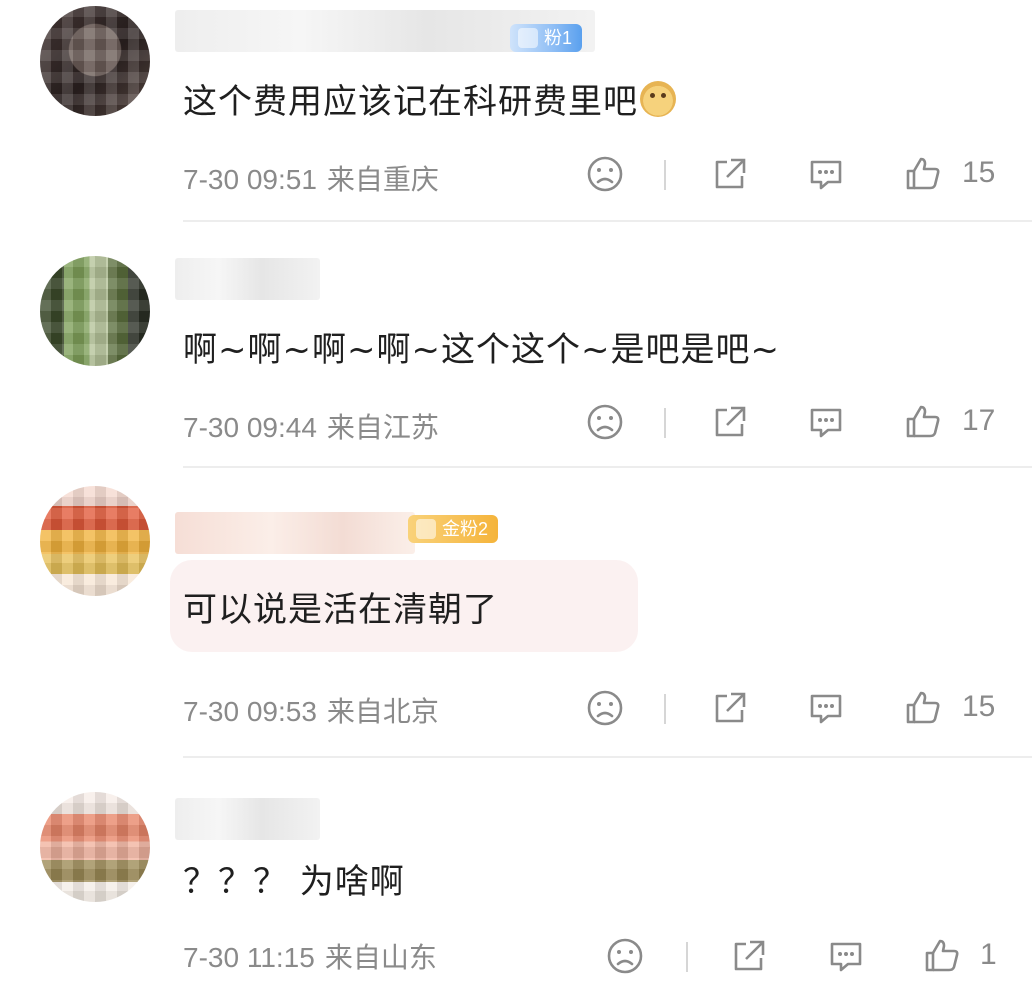  Describe the element at coordinates (558, 38) in the screenshot. I see `fan-badge-label: 粉1` at that location.